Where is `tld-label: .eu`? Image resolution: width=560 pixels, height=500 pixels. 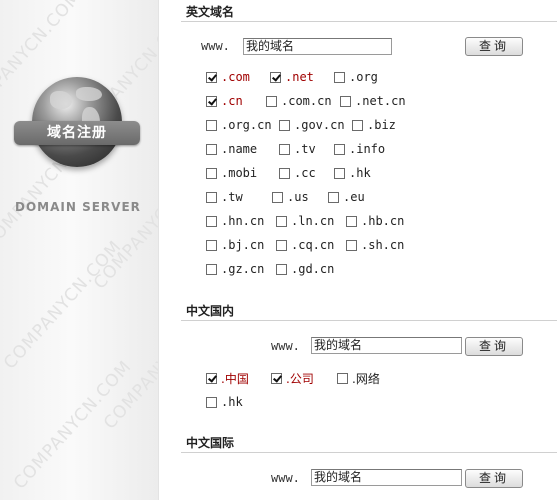 tld-label: .eu is located at coordinates (354, 197).